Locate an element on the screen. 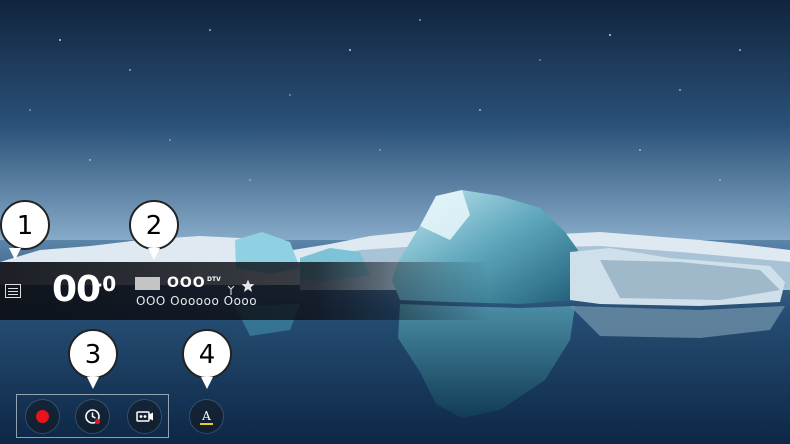 The height and width of the screenshot is (444, 790). record-icon is located at coordinates (42, 416).